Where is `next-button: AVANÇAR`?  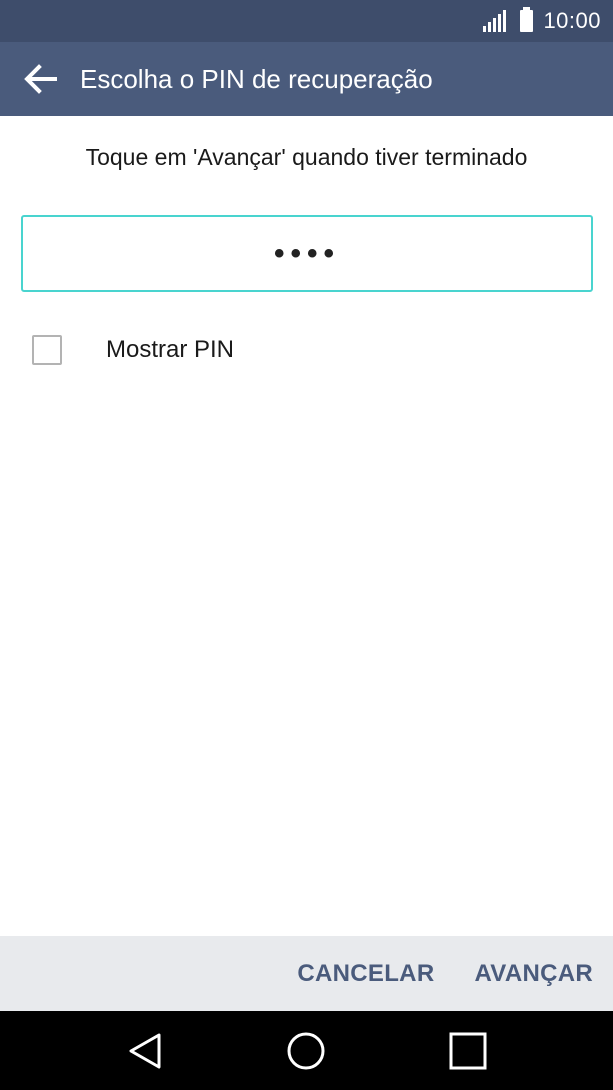 next-button: AVANÇAR is located at coordinates (533, 974).